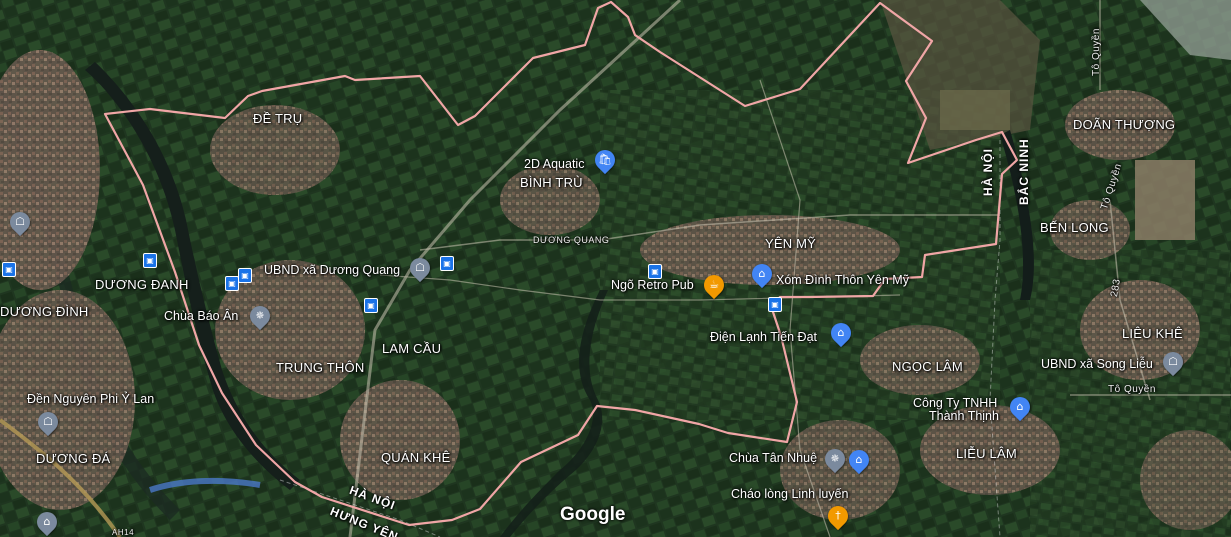 The height and width of the screenshot is (537, 1231). What do you see at coordinates (1152, 333) in the screenshot?
I see `place-label-lieu-khe: LIÊU KHÊ` at bounding box center [1152, 333].